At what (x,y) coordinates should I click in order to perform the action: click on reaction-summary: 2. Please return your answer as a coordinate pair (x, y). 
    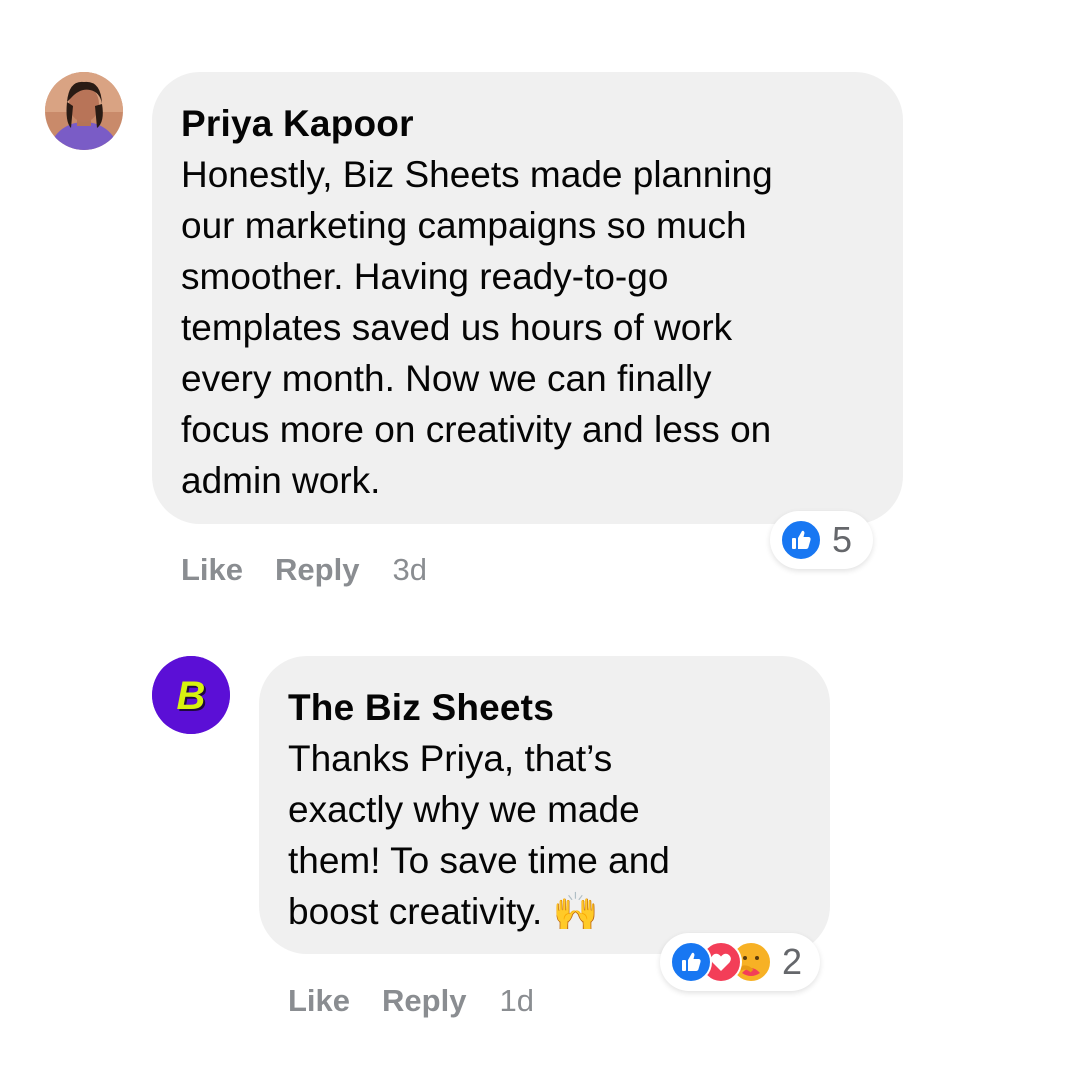
    Looking at the image, I should click on (740, 962).